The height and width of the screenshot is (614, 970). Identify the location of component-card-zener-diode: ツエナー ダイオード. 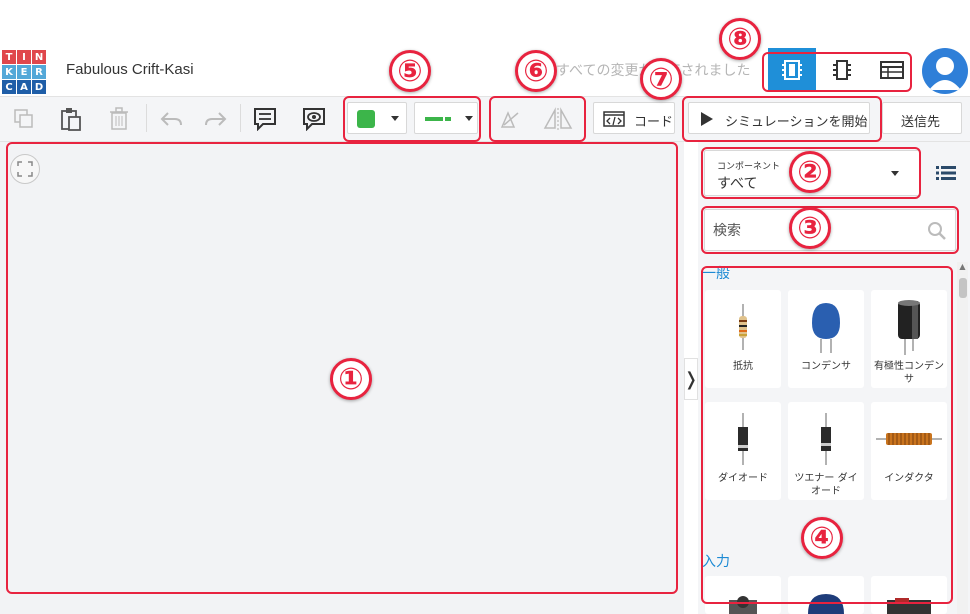
(826, 451).